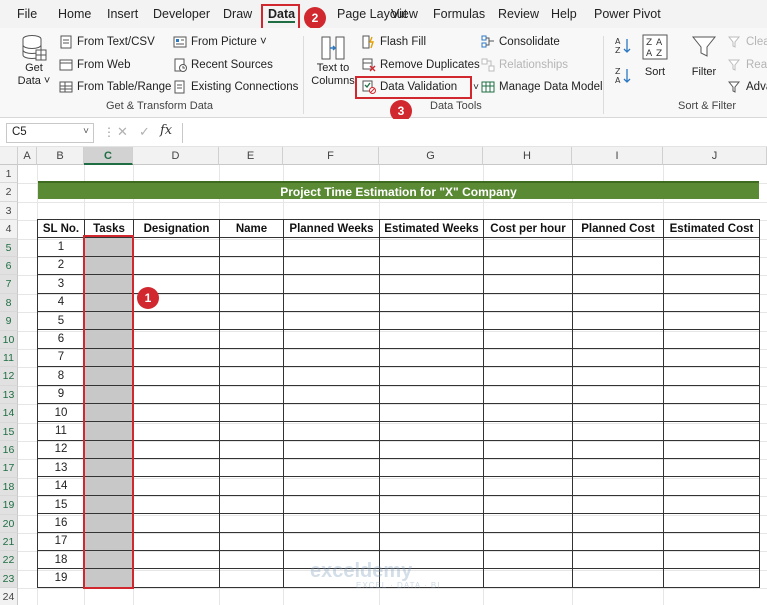 The width and height of the screenshot is (767, 605). Describe the element at coordinates (60, 156) in the screenshot. I see `column-header-b: B` at that location.